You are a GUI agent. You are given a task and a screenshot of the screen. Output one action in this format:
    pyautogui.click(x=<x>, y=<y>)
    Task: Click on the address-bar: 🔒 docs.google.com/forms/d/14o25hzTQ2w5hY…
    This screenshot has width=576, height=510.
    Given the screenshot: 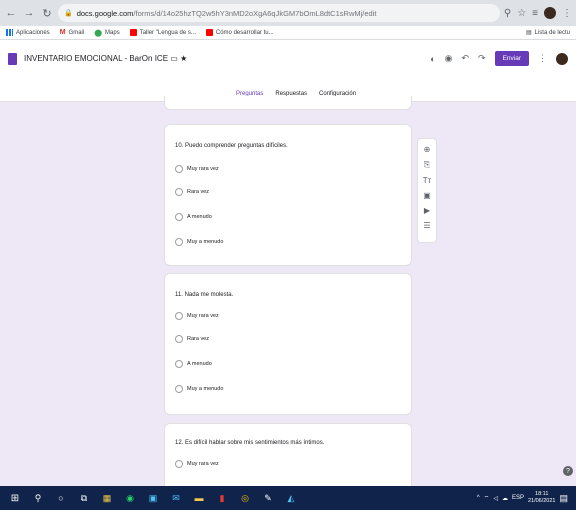 What is the action you would take?
    pyautogui.click(x=279, y=13)
    